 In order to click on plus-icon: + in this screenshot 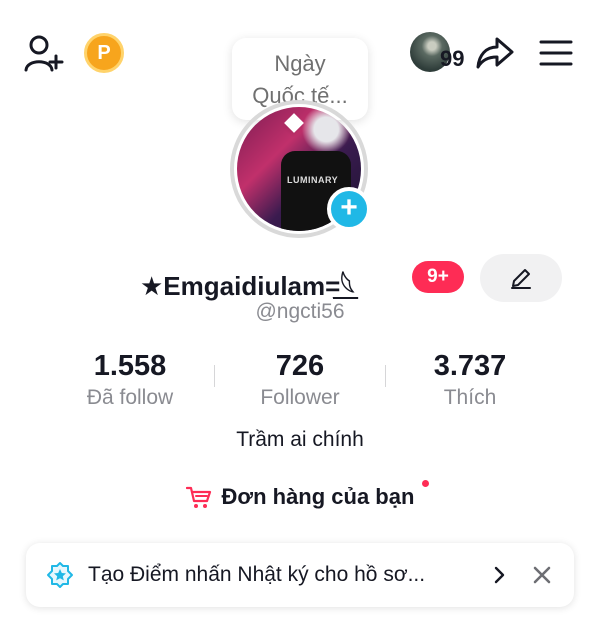, I will do `click(349, 207)`.